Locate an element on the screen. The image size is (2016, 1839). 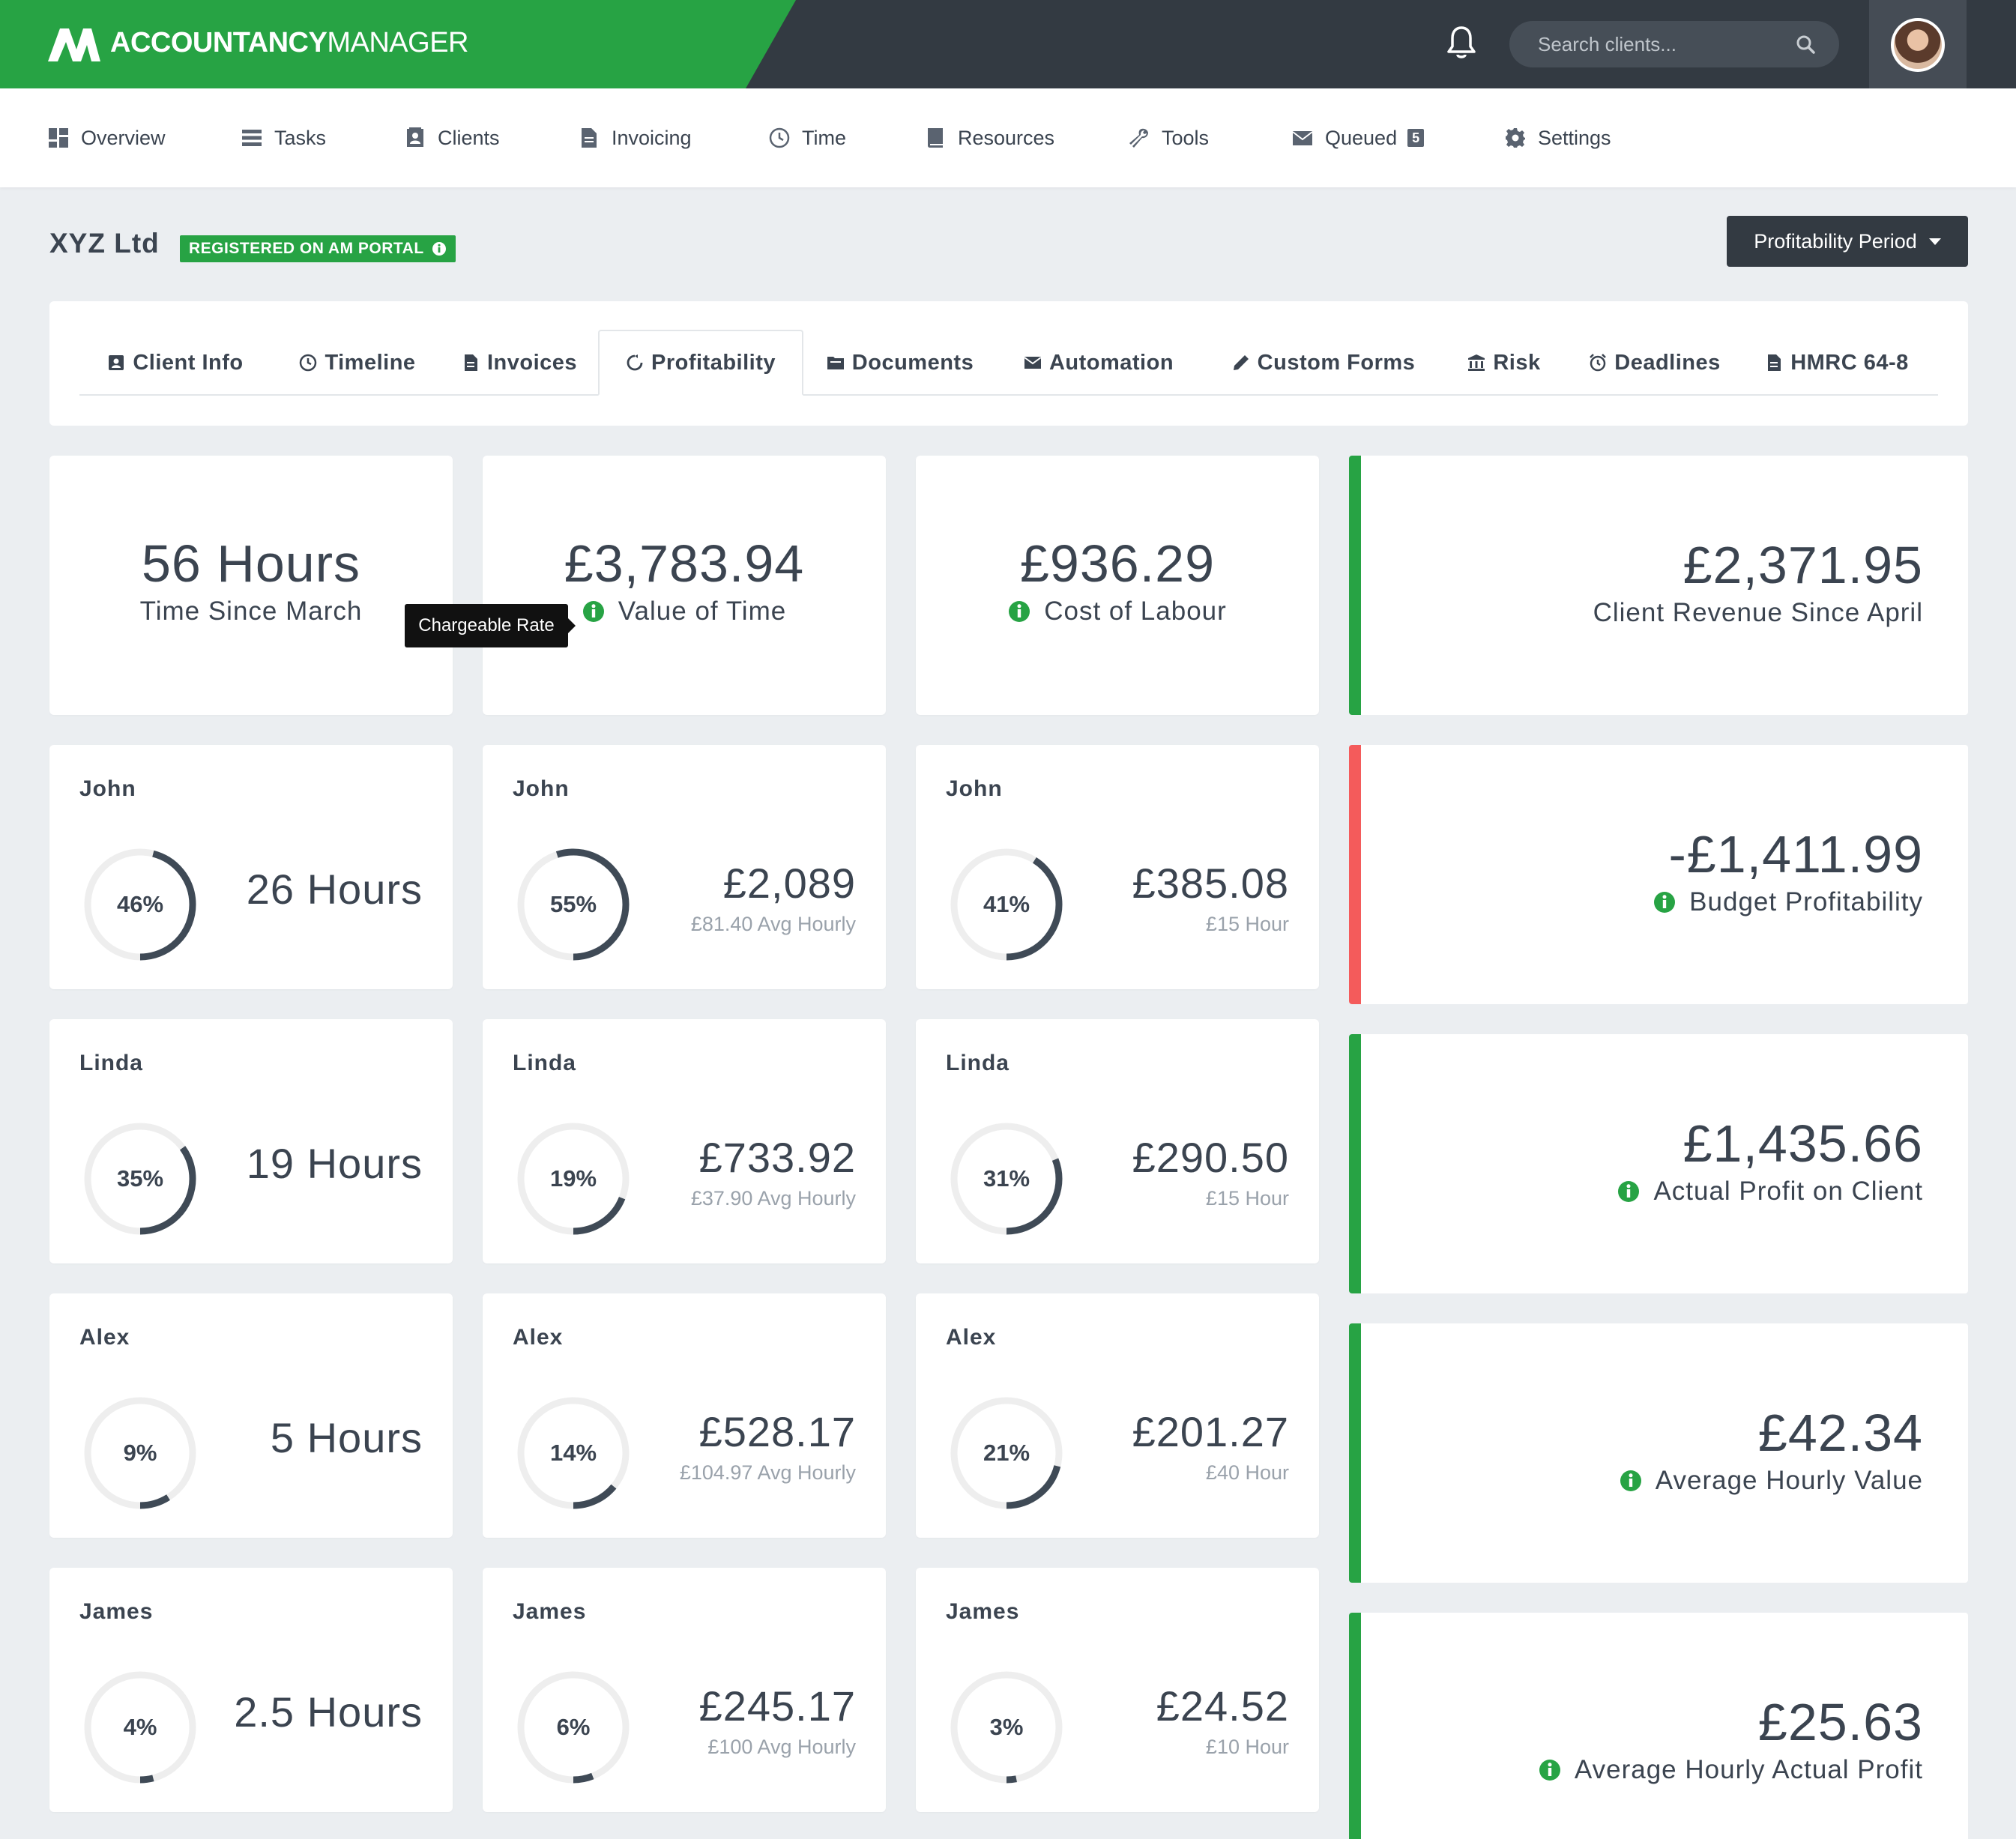
profit-summary-card: £42.34 Average Hourly Value is located at coordinates (1658, 1453).